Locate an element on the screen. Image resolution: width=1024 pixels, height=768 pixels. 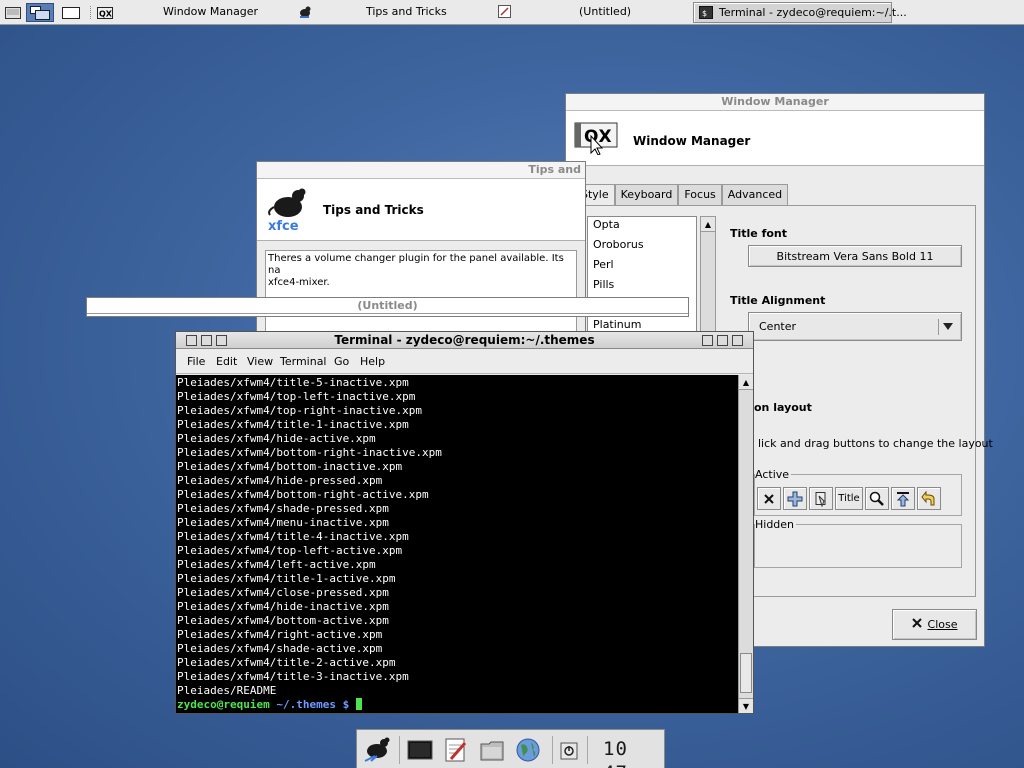
terminal-line: Pleiades/xfwm4/close-pressed.xpm is located at coordinates (283, 592).